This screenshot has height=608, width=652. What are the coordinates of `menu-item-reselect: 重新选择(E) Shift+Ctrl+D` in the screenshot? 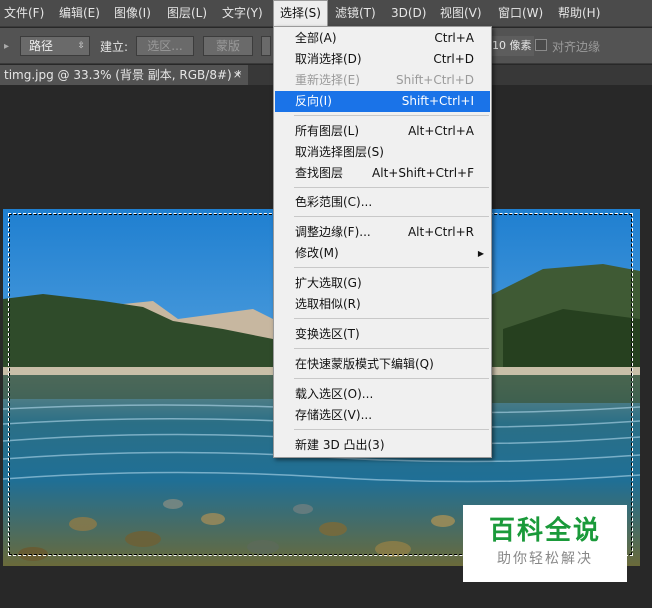 It's located at (382, 80).